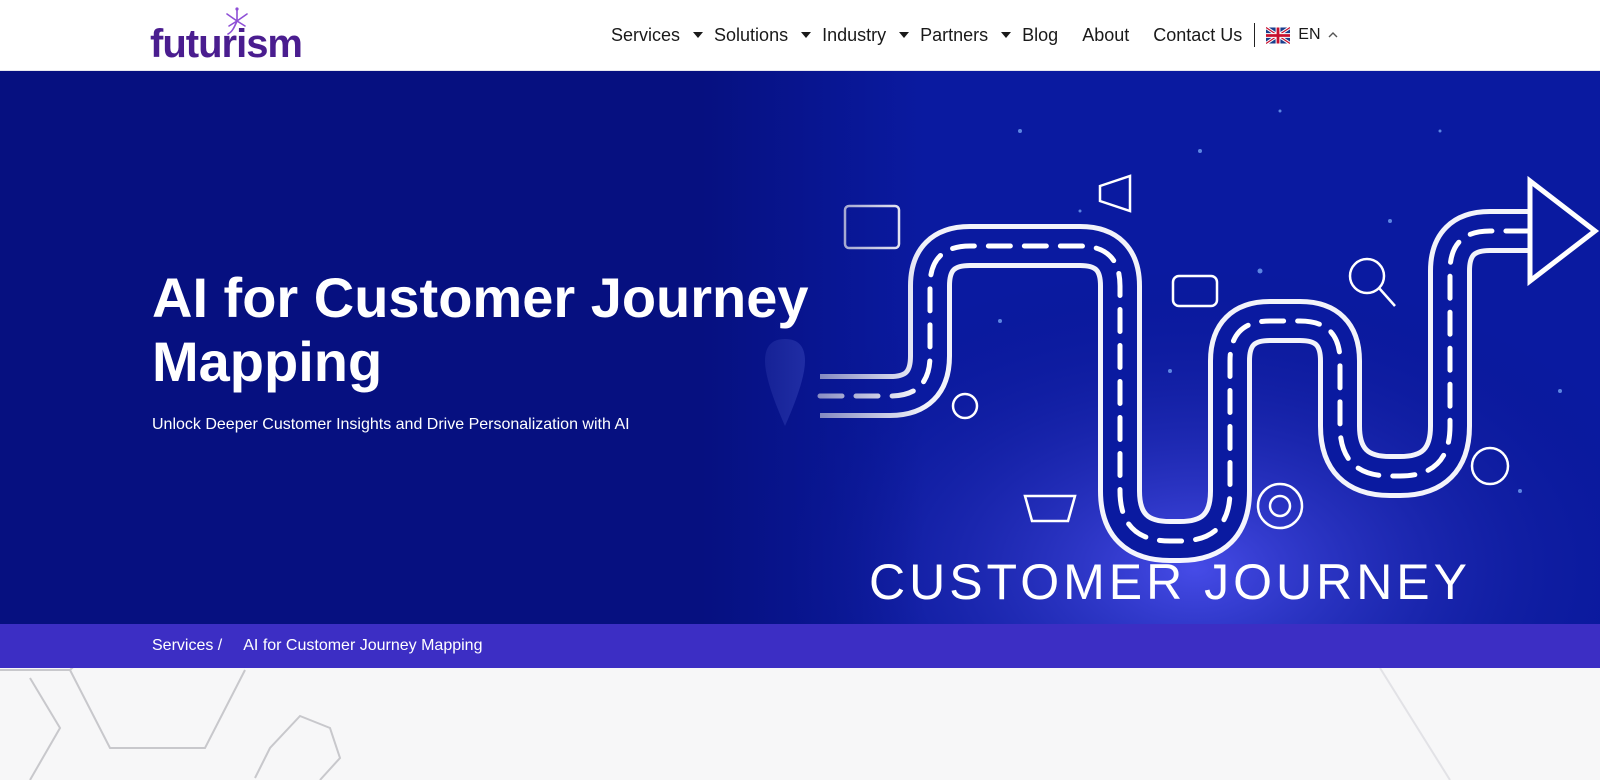 Image resolution: width=1600 pixels, height=780 pixels. Describe the element at coordinates (1333, 35) in the screenshot. I see `chevron-up-icon` at that location.